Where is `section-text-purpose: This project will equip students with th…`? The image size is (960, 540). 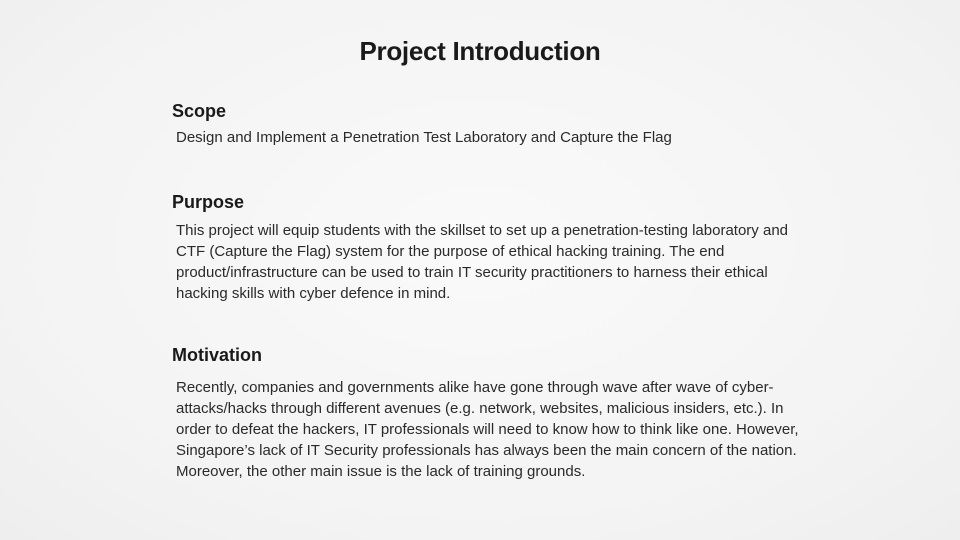
section-text-purpose: This project will equip students with th… is located at coordinates (482, 262).